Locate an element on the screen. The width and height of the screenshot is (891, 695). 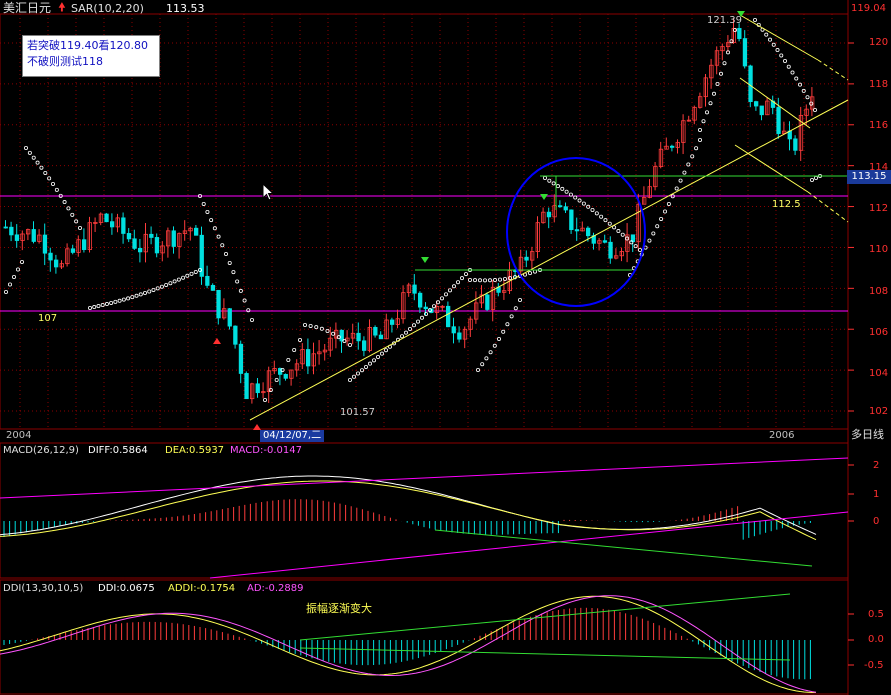
ddi-tick: 0.0 is located at coordinates (876, 639).